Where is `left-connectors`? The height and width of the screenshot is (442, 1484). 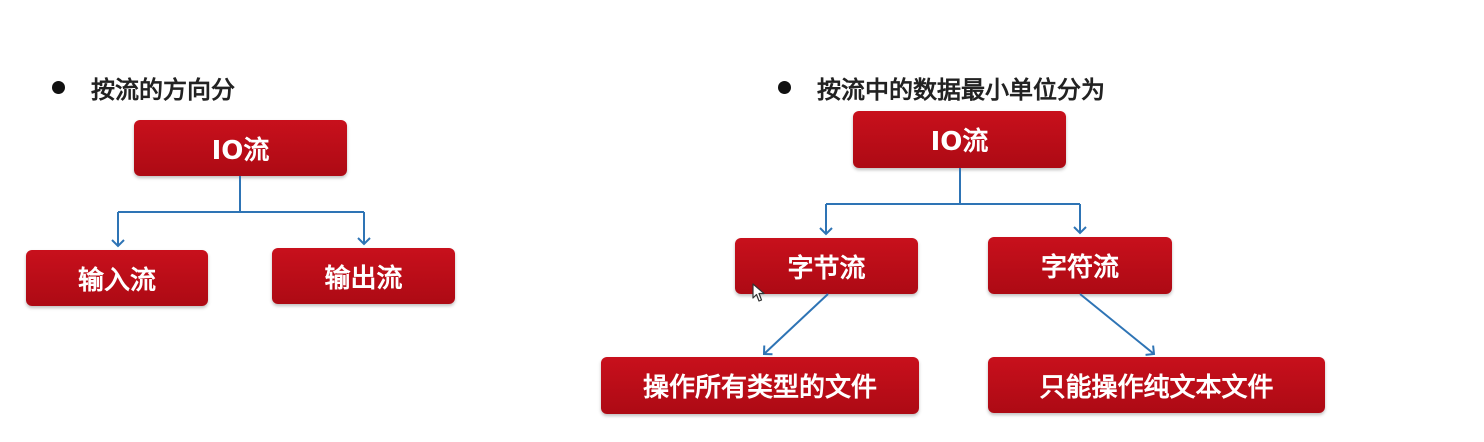 left-connectors is located at coordinates (241, 212).